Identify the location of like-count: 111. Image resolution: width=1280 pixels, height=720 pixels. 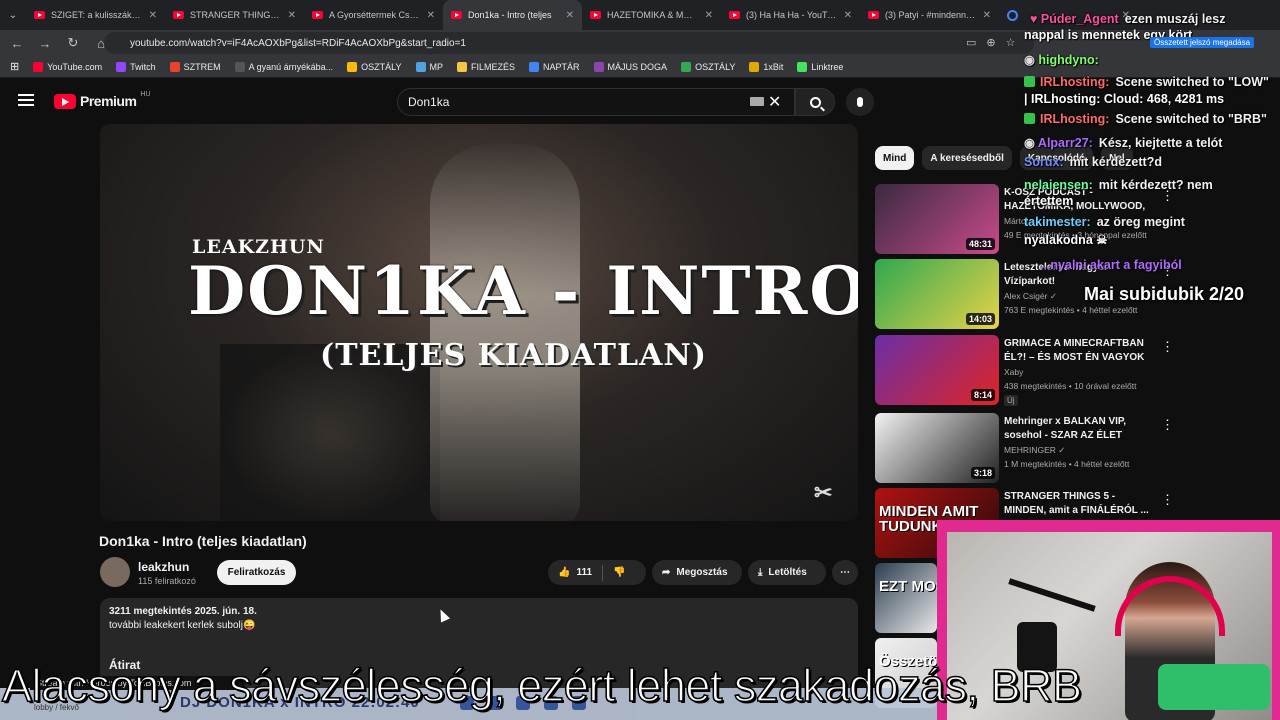
(584, 572).